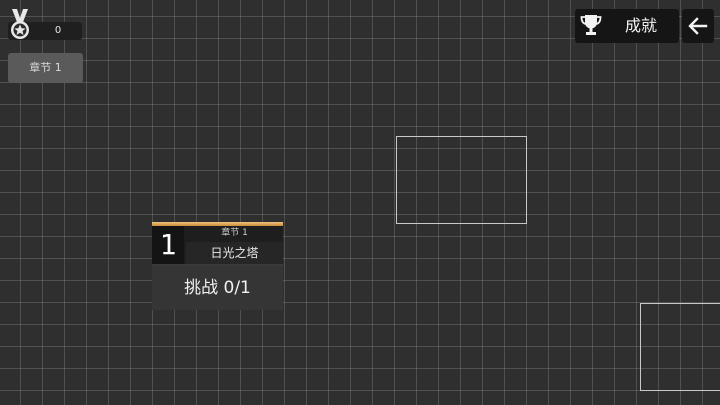  What do you see at coordinates (234, 233) in the screenshot?
I see `level-chapter-label: 章节 1` at bounding box center [234, 233].